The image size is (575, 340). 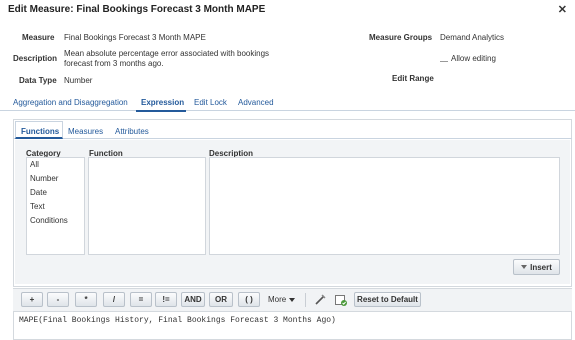 What do you see at coordinates (305, 300) in the screenshot?
I see `toolbar-divider` at bounding box center [305, 300].